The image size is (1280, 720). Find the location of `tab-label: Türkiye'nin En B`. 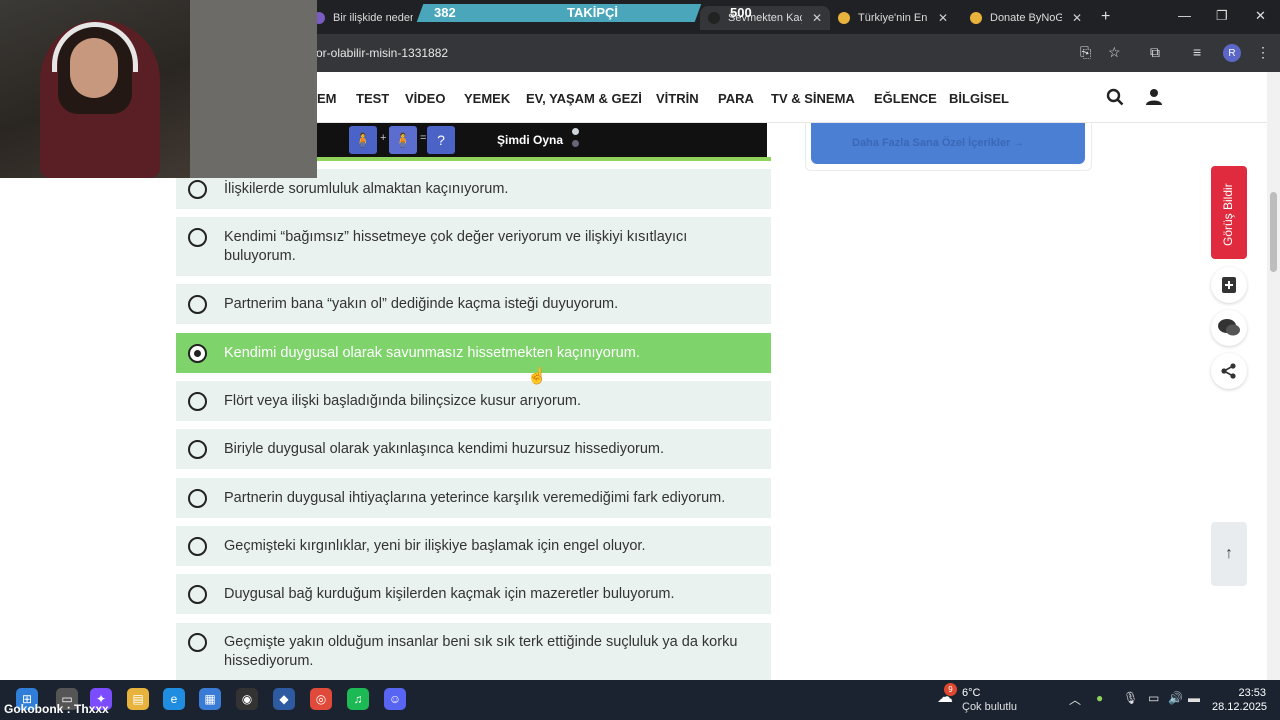

tab-label: Türkiye'nin En B is located at coordinates (893, 18).